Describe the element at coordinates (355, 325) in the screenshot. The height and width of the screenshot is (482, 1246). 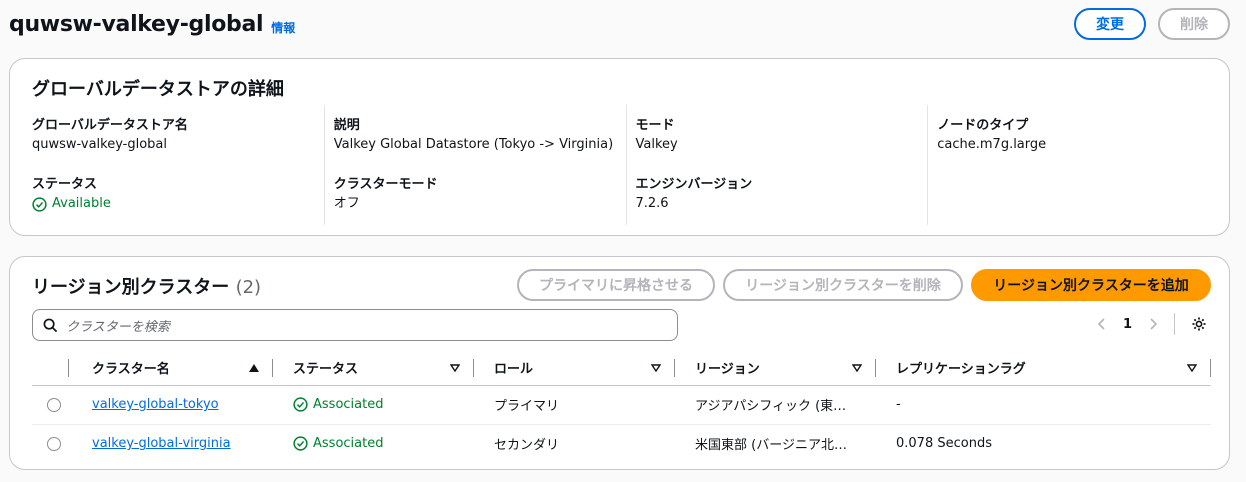
I see `search-input: クラスターを検索` at that location.